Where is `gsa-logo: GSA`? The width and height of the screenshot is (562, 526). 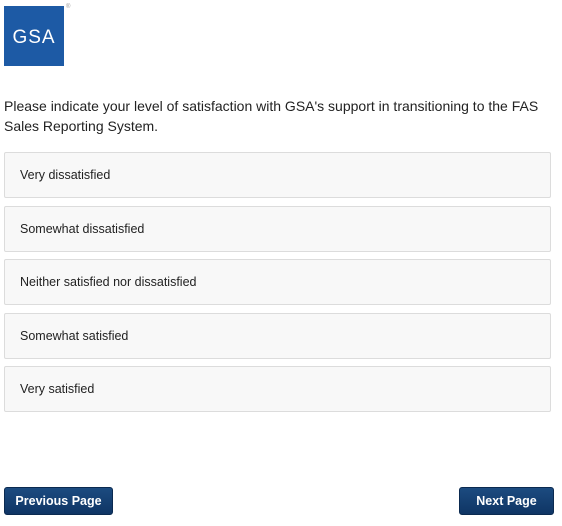
gsa-logo: GSA is located at coordinates (34, 36).